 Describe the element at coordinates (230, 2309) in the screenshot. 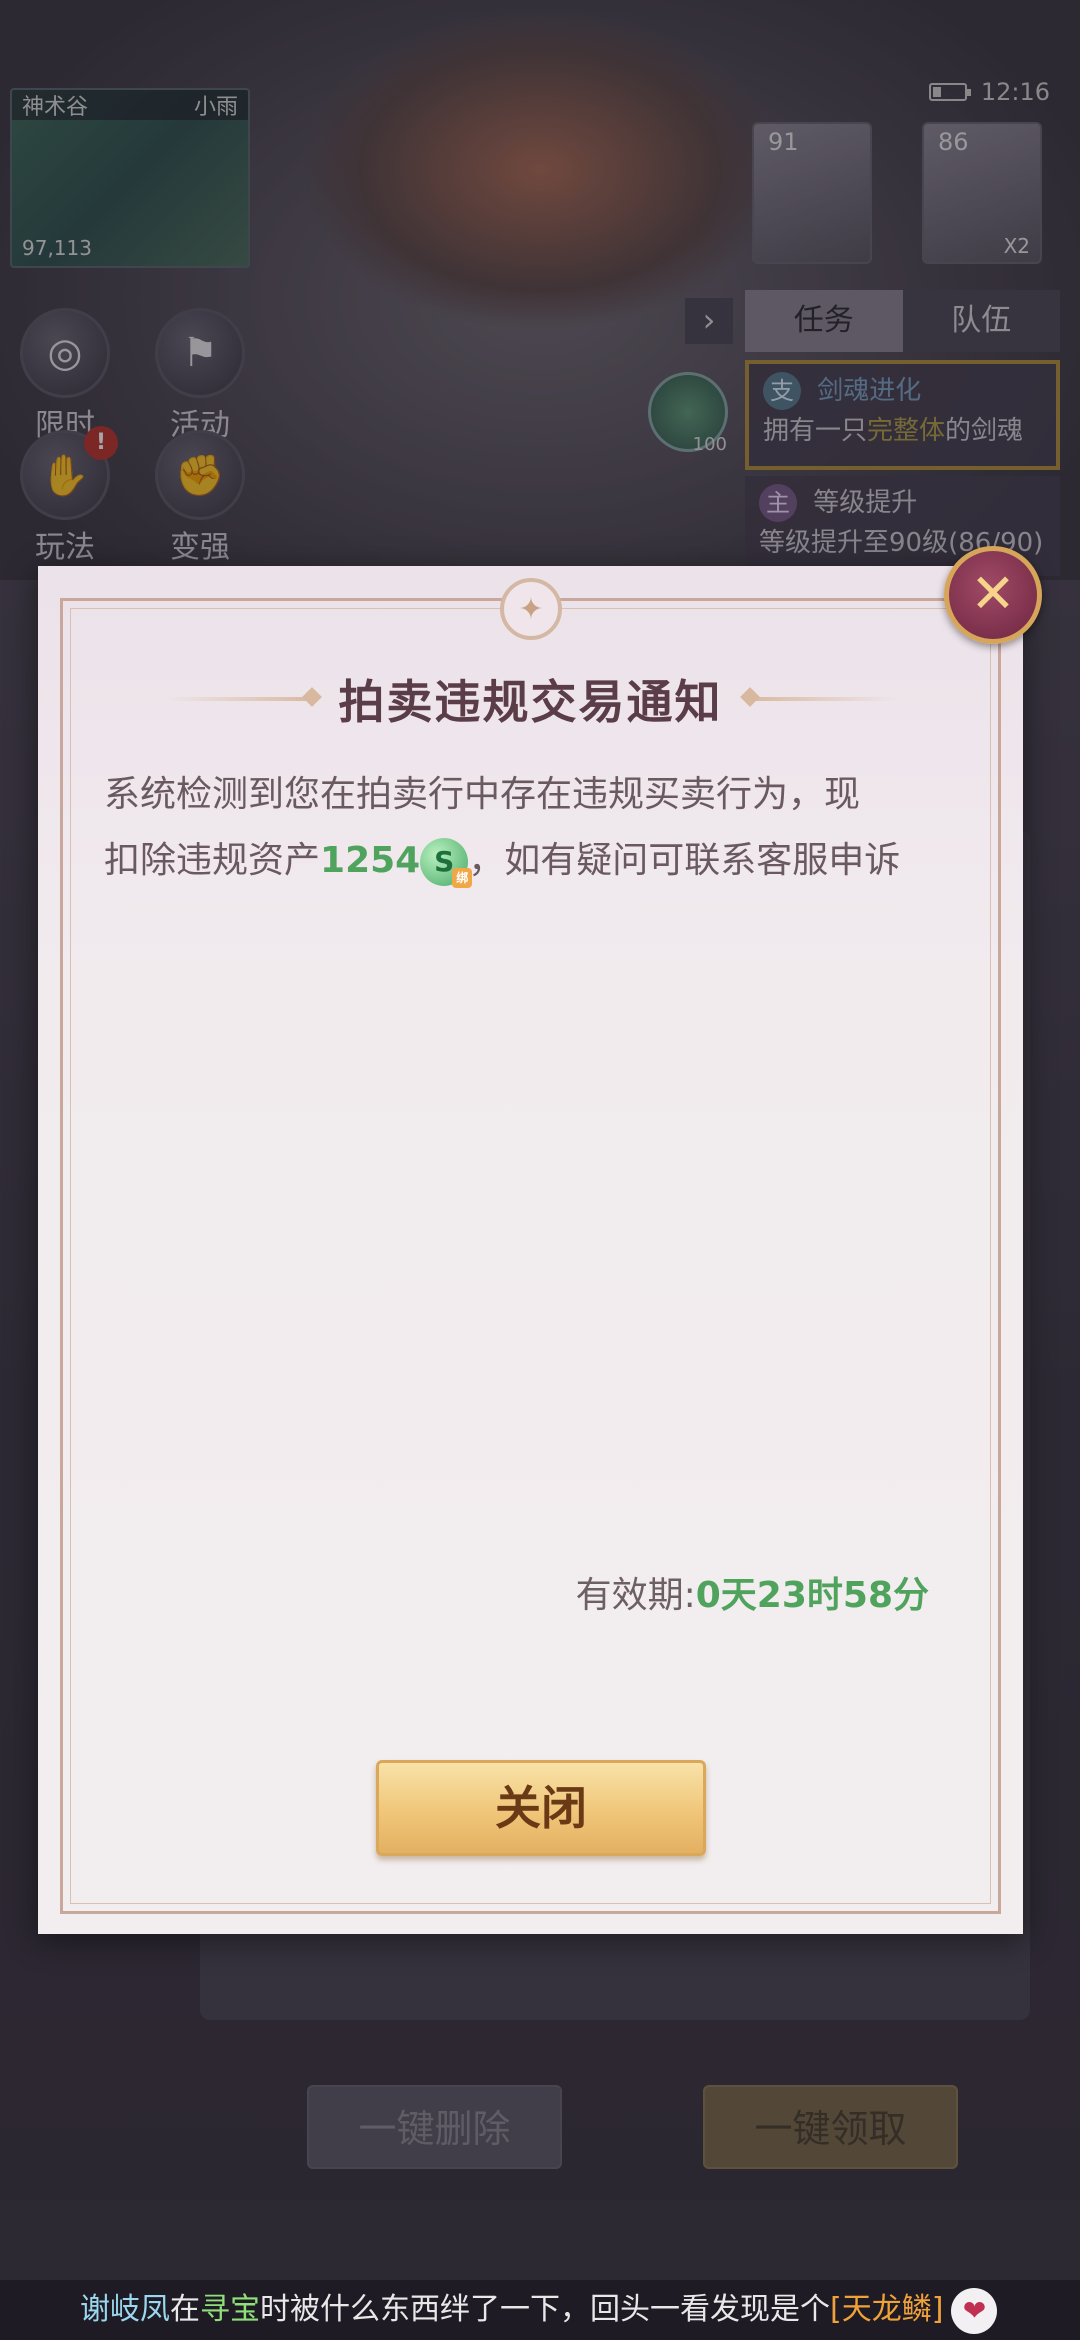

I see `broadcast-location: 寻宝` at that location.